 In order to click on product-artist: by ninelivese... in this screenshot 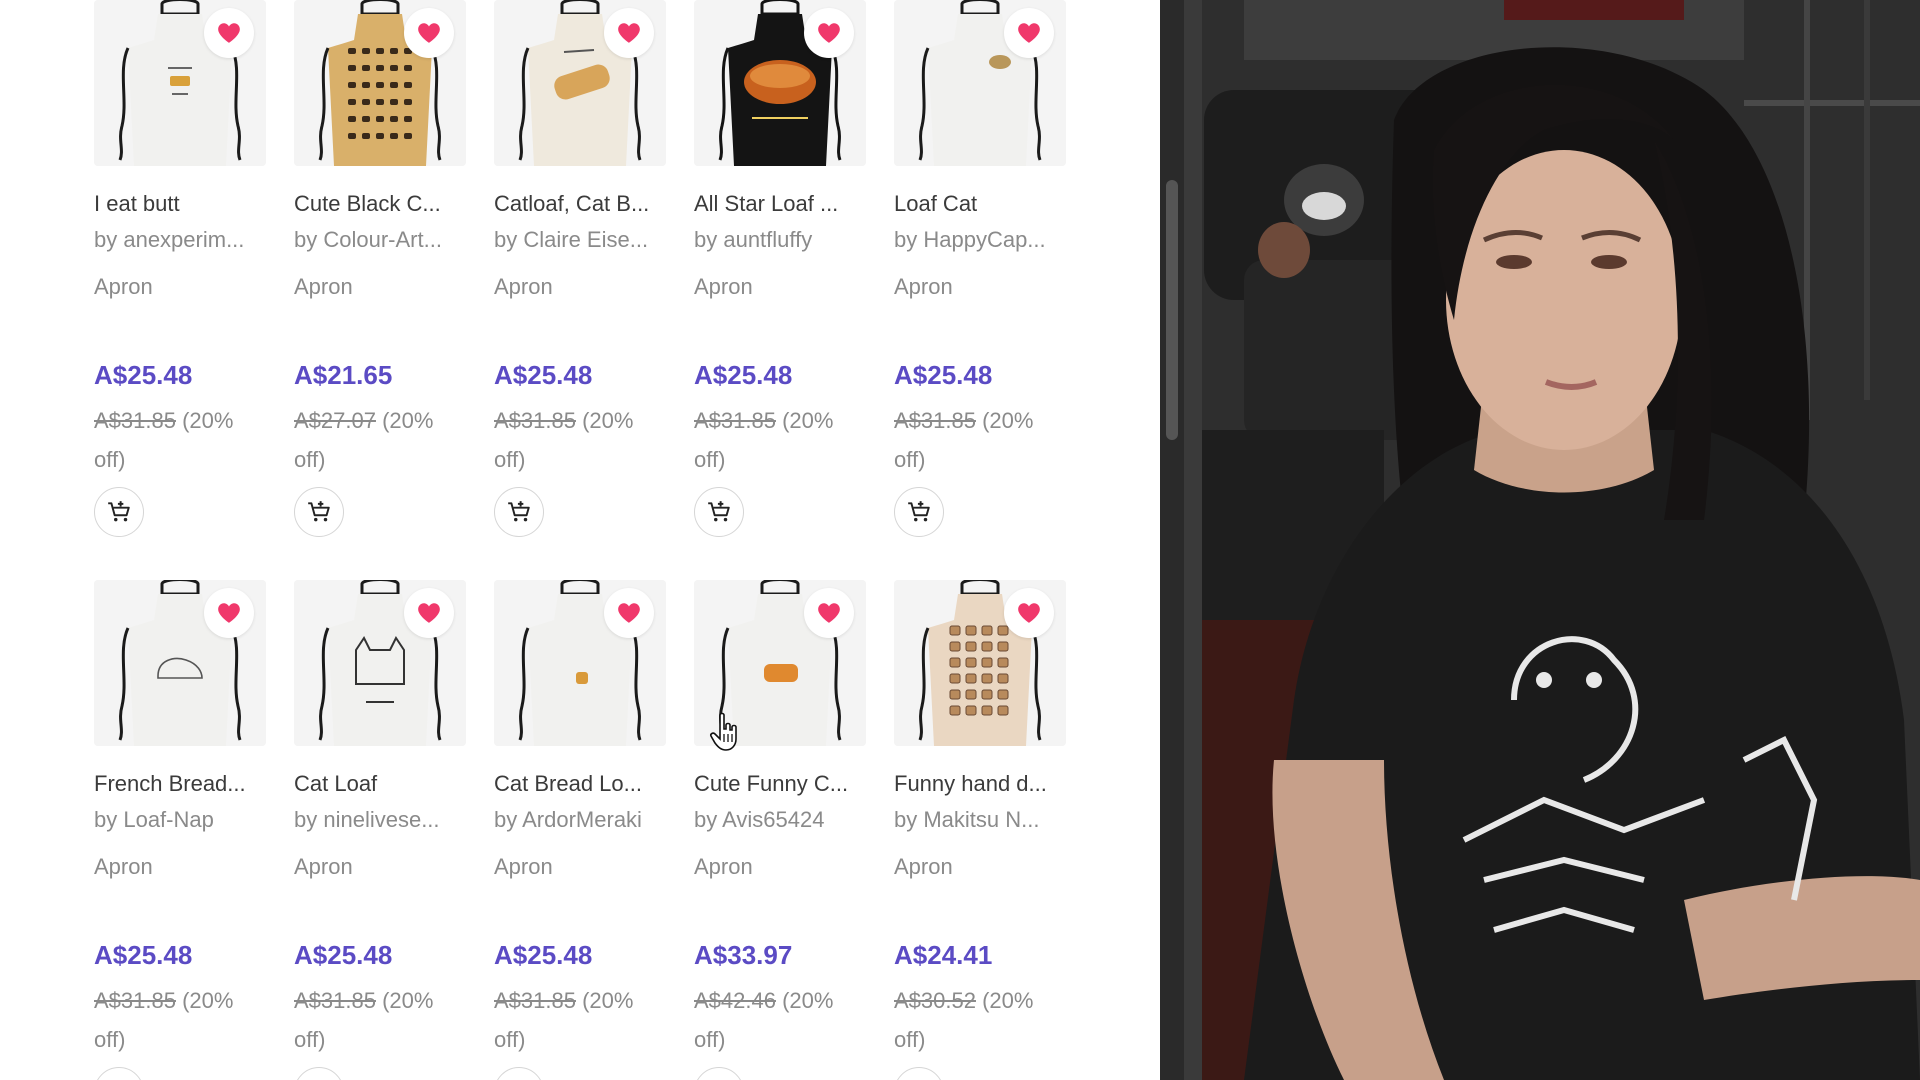, I will do `click(380, 820)`.